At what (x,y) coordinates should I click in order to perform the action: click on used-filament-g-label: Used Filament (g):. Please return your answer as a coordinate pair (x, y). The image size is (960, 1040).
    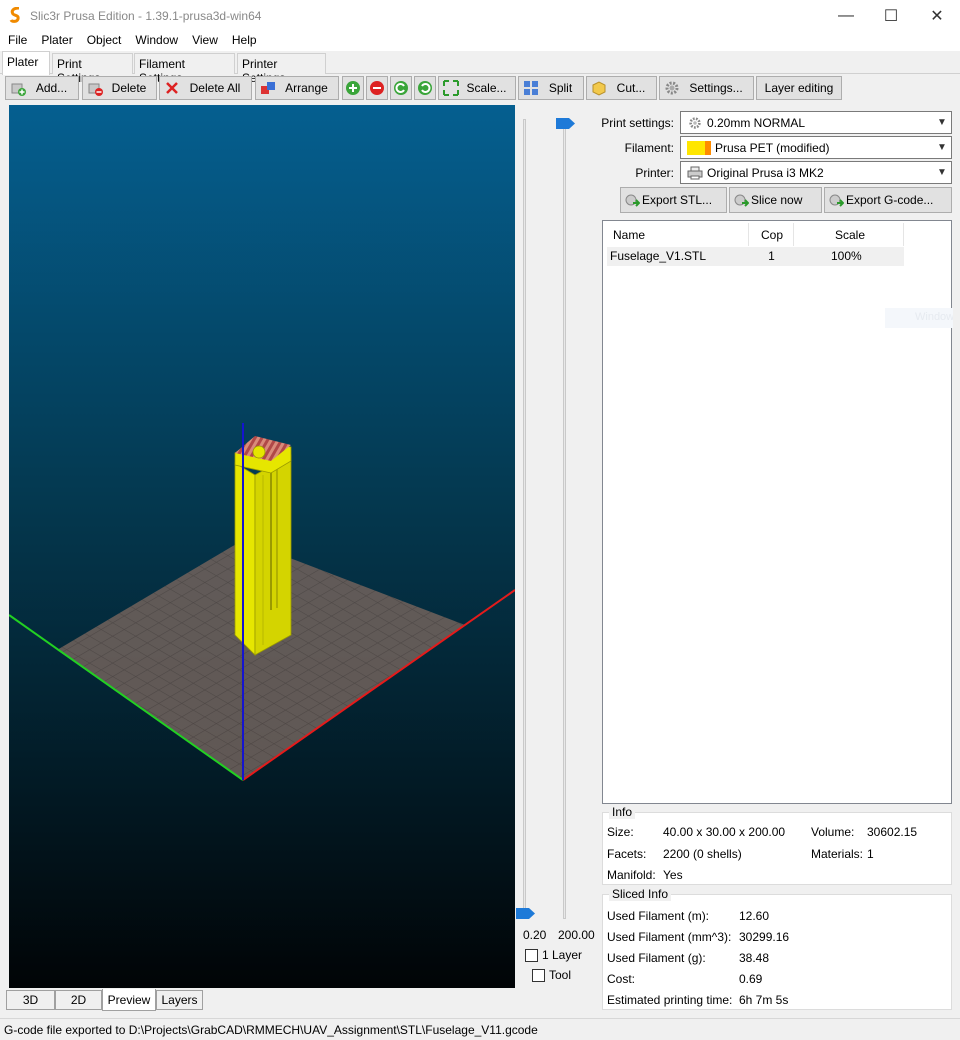
    Looking at the image, I should click on (656, 958).